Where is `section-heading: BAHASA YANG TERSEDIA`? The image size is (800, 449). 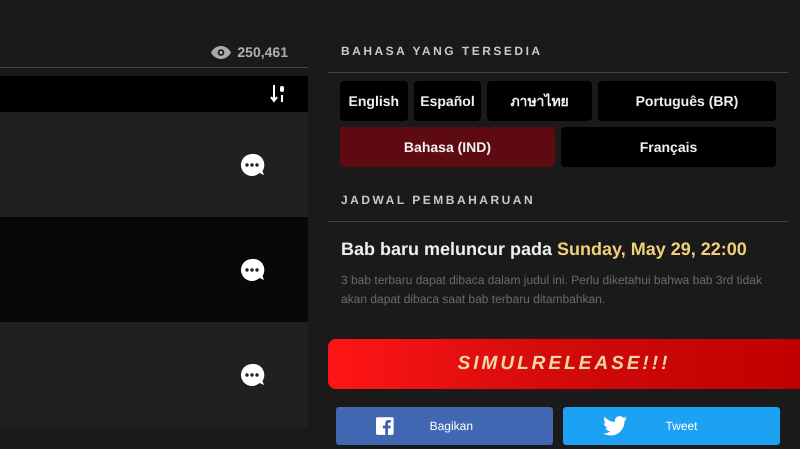
section-heading: BAHASA YANG TERSEDIA is located at coordinates (558, 36).